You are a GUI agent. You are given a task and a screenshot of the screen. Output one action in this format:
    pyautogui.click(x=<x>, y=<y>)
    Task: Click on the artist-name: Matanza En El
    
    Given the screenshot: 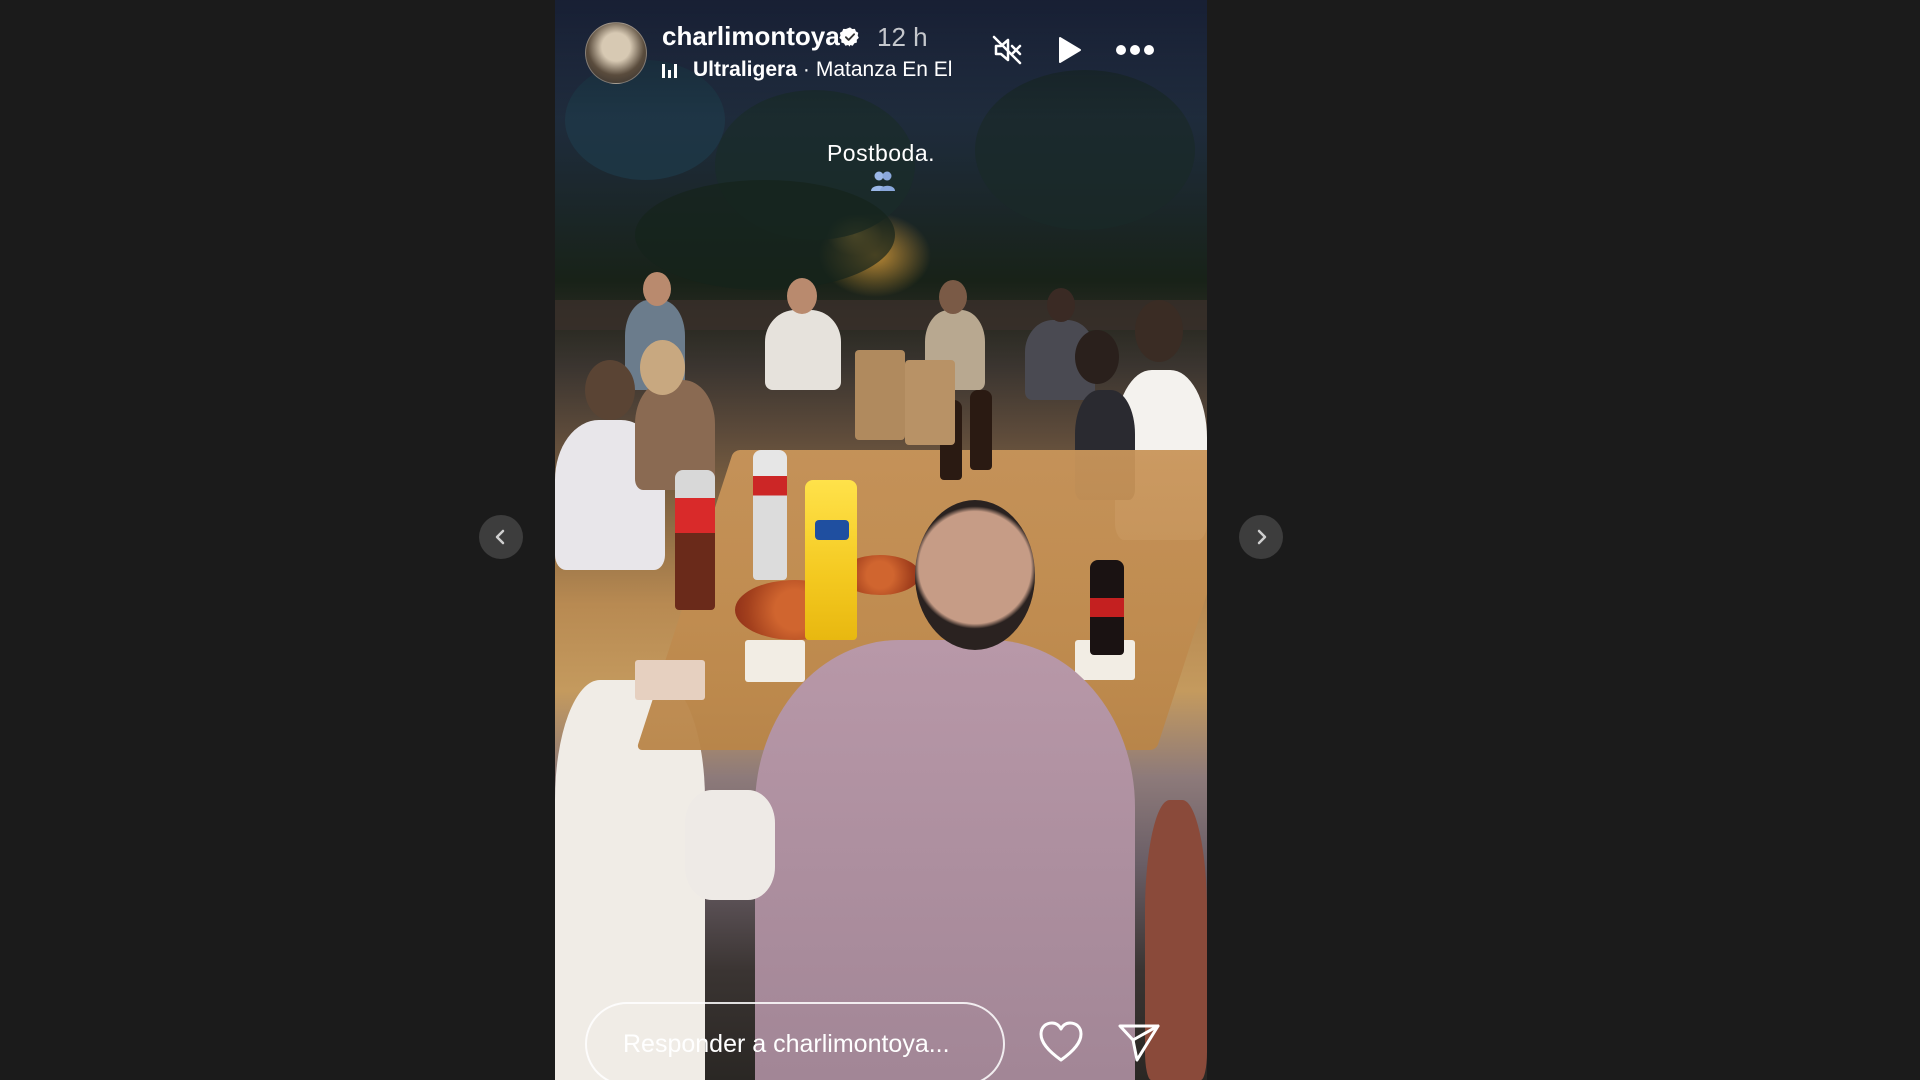 What is the action you would take?
    pyautogui.click(x=884, y=69)
    